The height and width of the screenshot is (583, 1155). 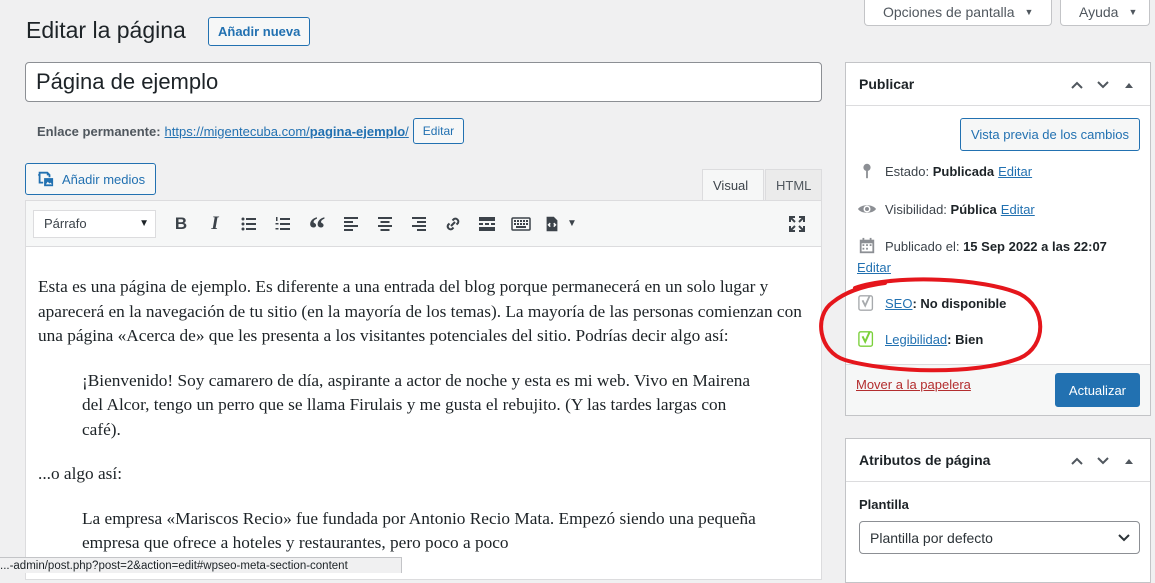 What do you see at coordinates (998, 389) in the screenshot?
I see `publish-box-footer: Mover a la papelera Actualizar` at bounding box center [998, 389].